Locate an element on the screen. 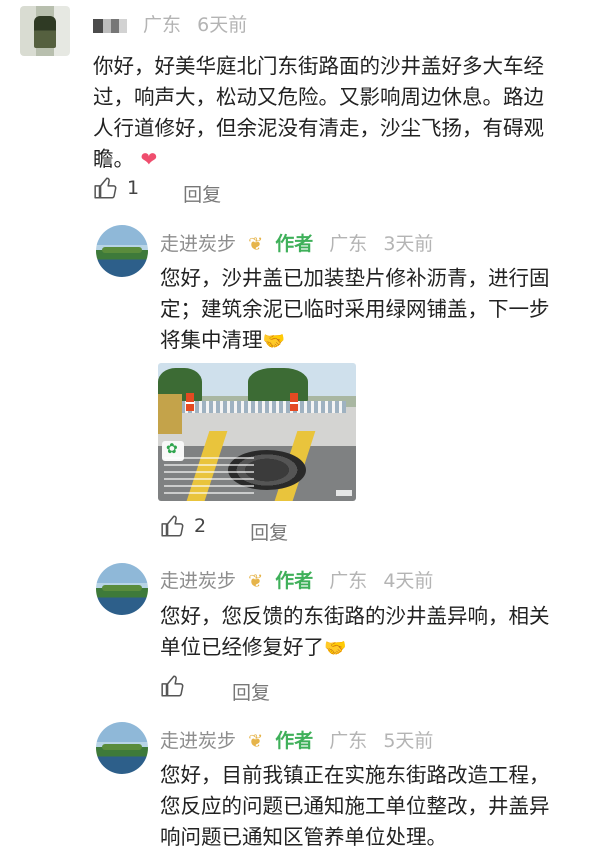 The height and width of the screenshot is (863, 600). comment-meta: 走进炭步 ❦ 作者 广东 5天前 is located at coordinates (296, 739).